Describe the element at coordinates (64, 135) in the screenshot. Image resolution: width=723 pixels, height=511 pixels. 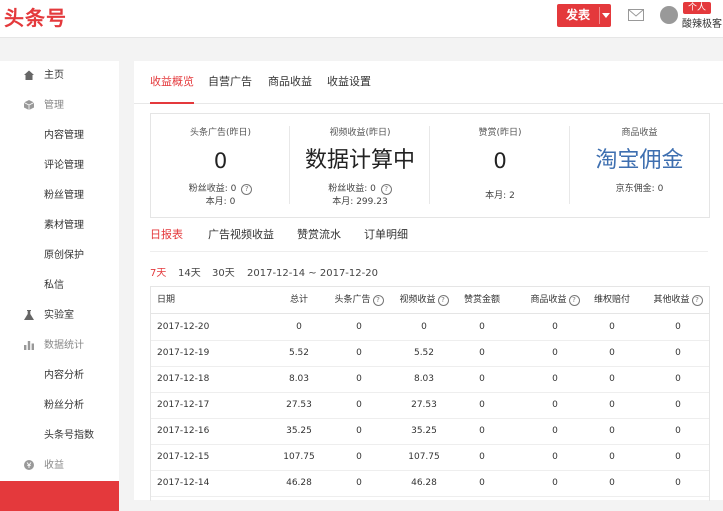
I see `sidebar-item-label: 内容管理` at that location.